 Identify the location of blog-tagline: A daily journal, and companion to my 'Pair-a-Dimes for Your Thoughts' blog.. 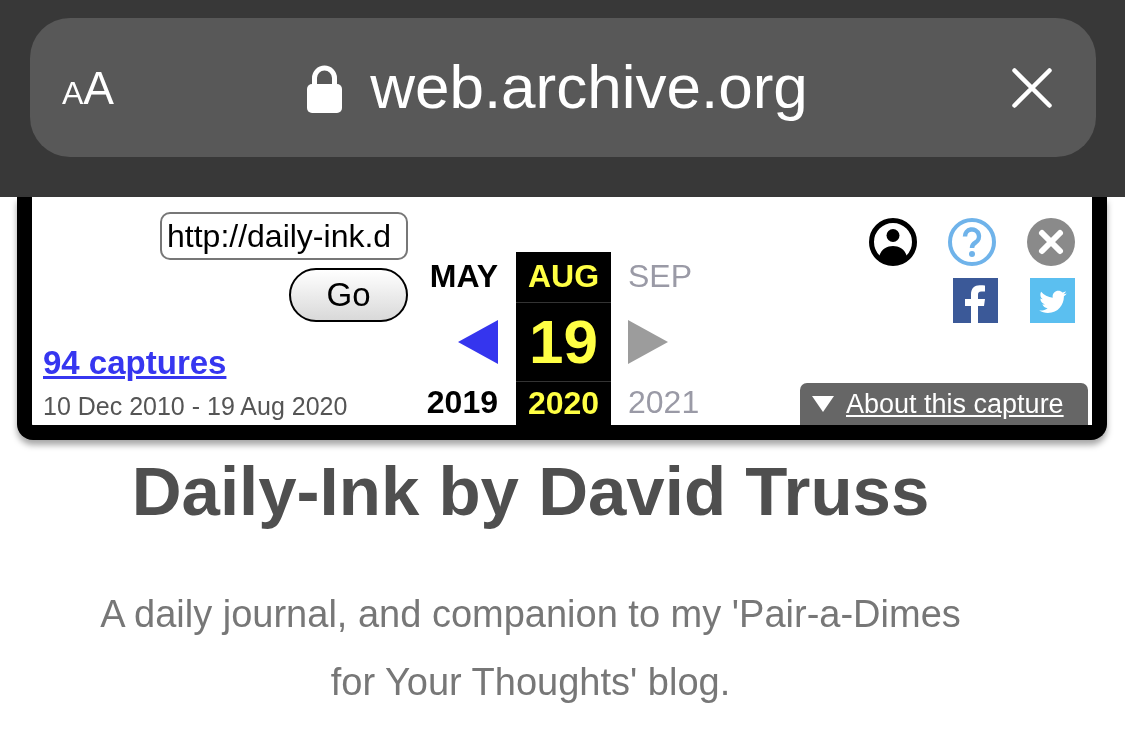
(530, 648).